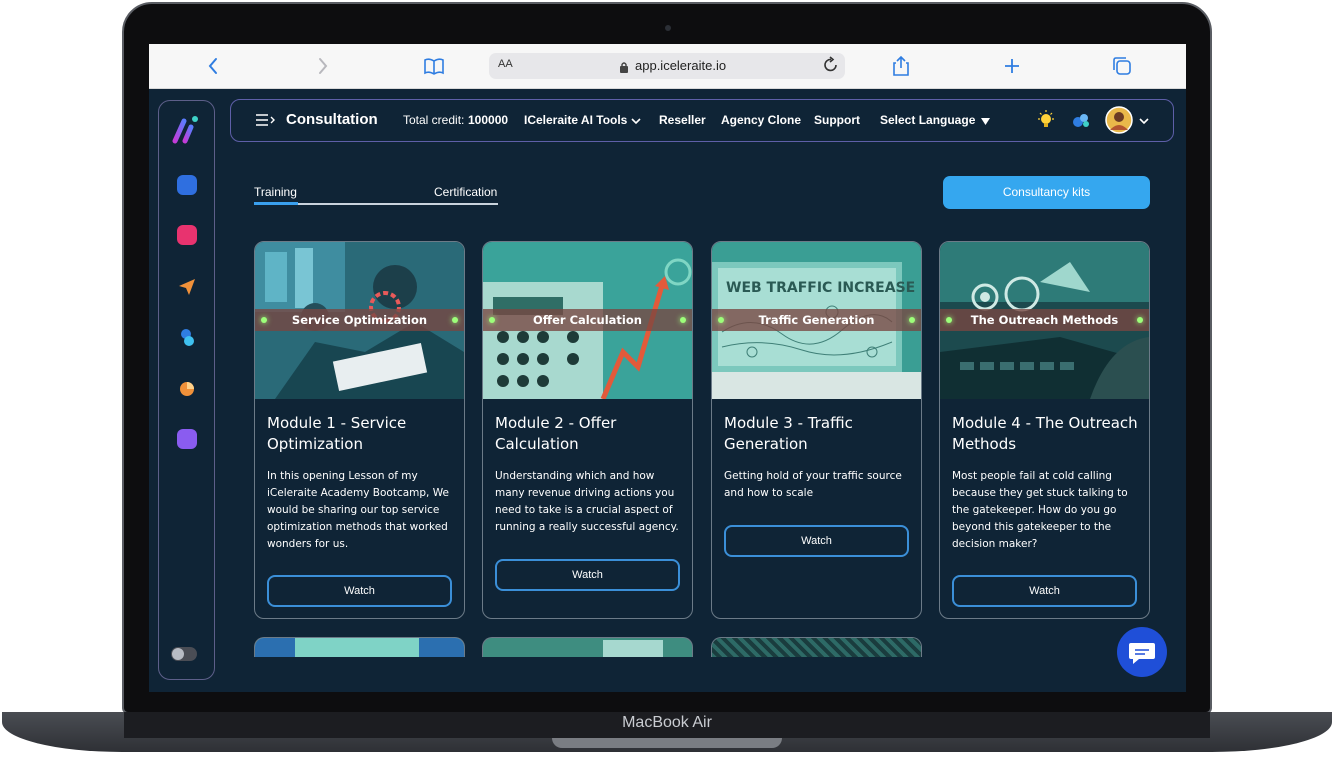 This screenshot has width=1334, height=767. Describe the element at coordinates (1012, 66) in the screenshot. I see `new-tab-icon` at that location.